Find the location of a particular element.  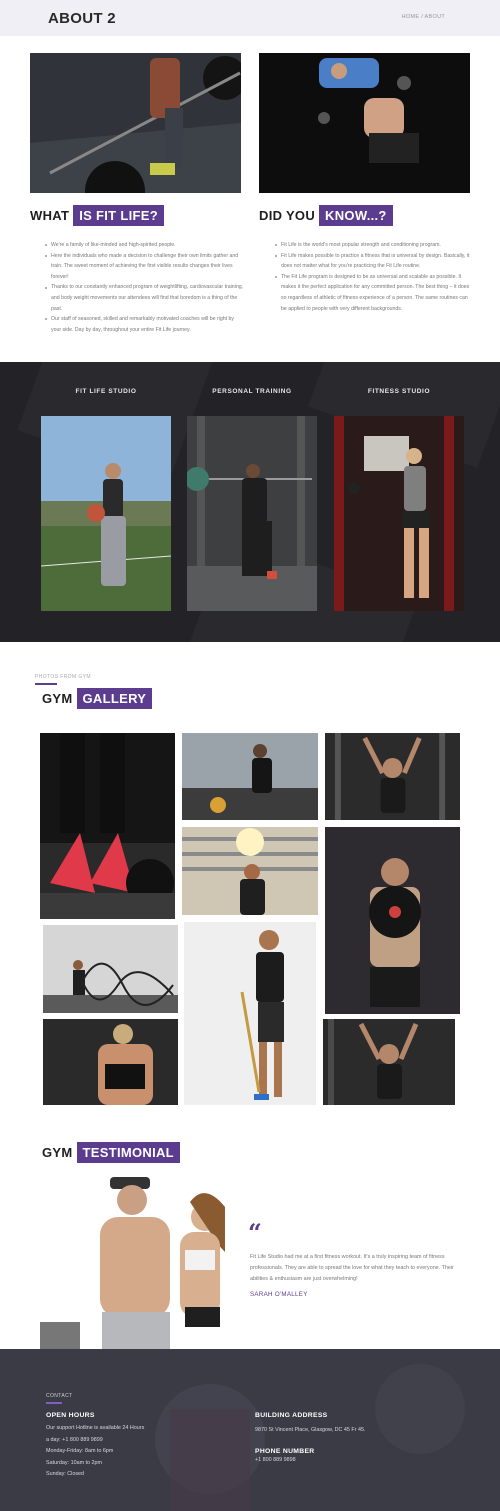

gallery-photo-window-stretch is located at coordinates (250, 871).